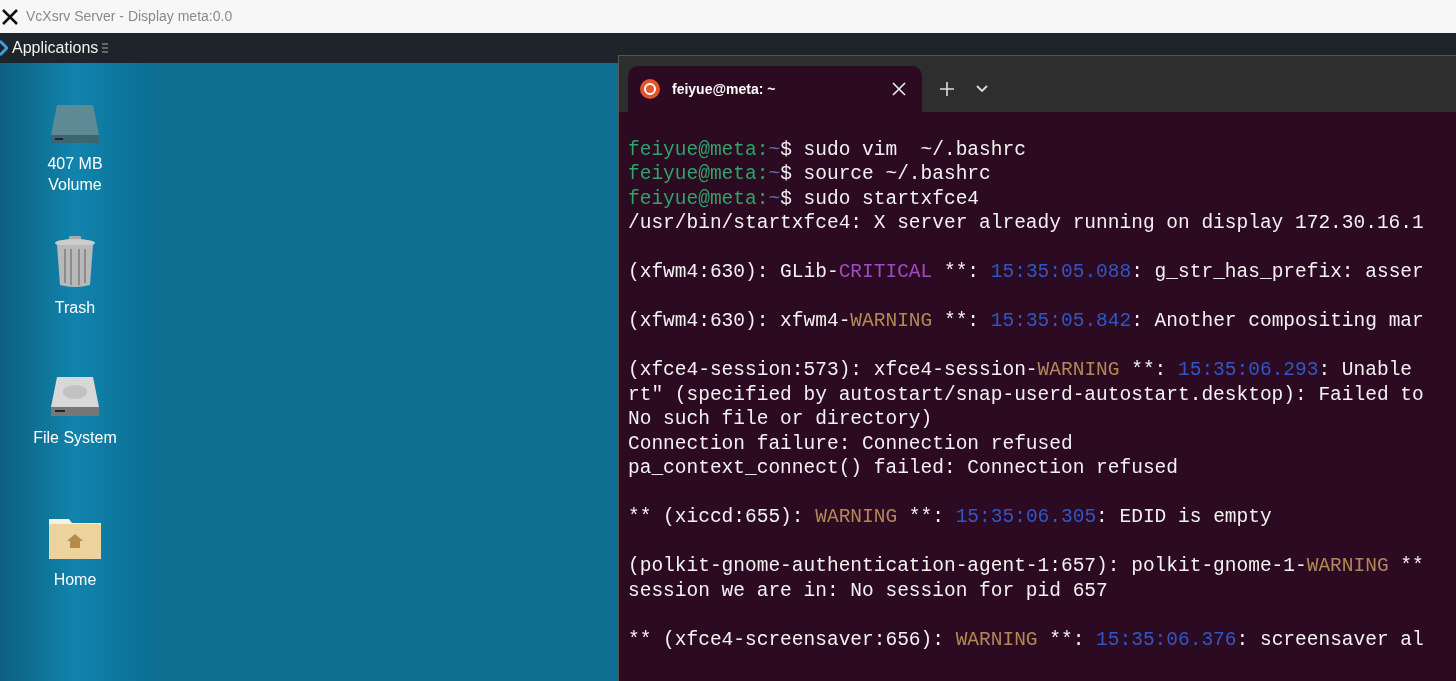 The image size is (1456, 681). What do you see at coordinates (75, 174) in the screenshot?
I see `desktop-icon-label: 407 MB Volume` at bounding box center [75, 174].